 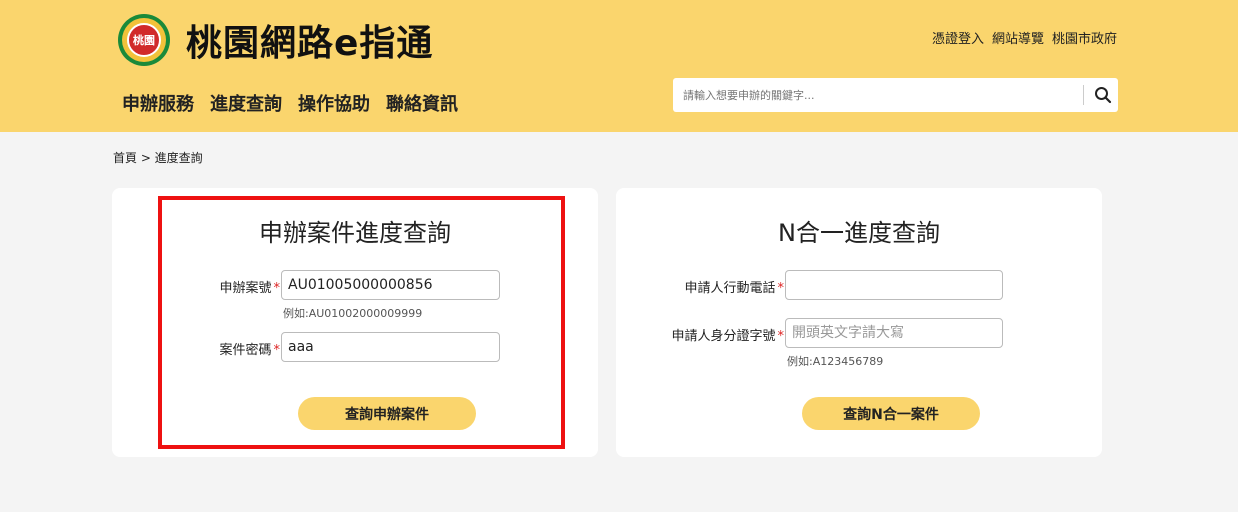 I want to click on case-no-label-text: 申辦案號, so click(x=245, y=288).